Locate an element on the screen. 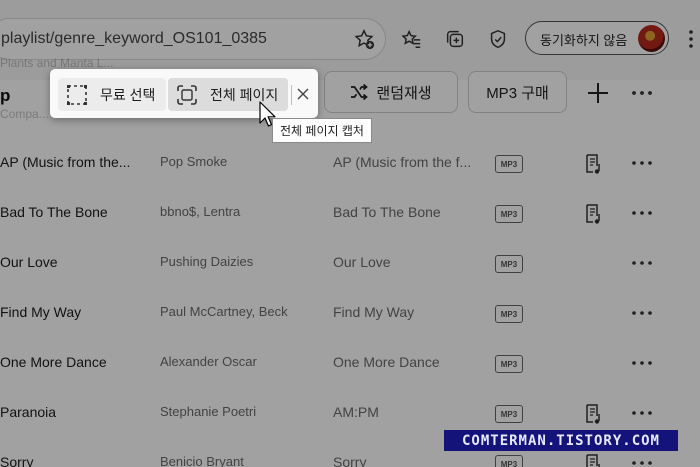 The image size is (700, 467). free-select-option: 무료 선택 is located at coordinates (112, 94).